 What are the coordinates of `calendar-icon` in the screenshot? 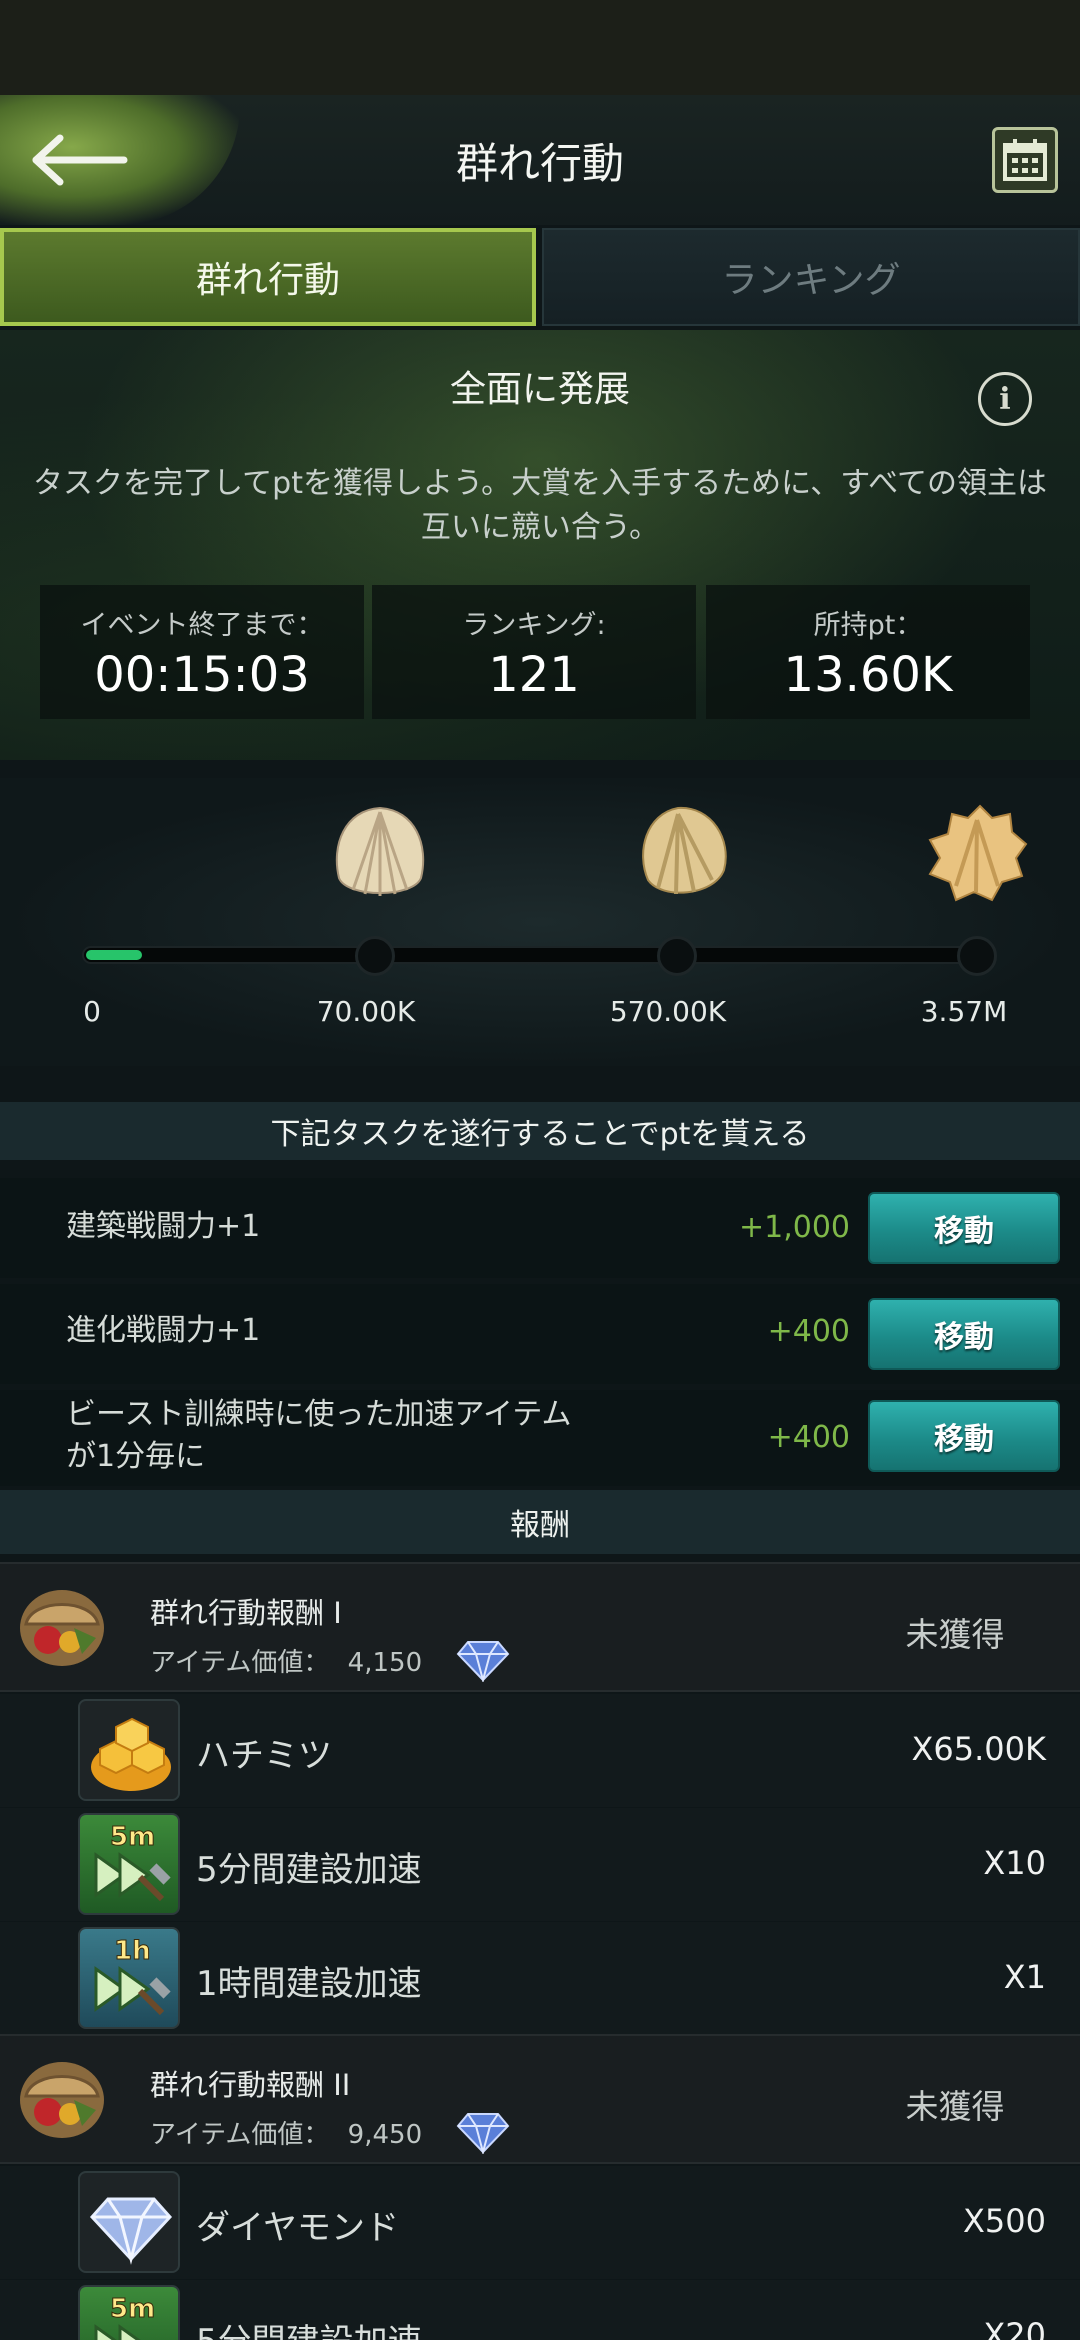 It's located at (1025, 160).